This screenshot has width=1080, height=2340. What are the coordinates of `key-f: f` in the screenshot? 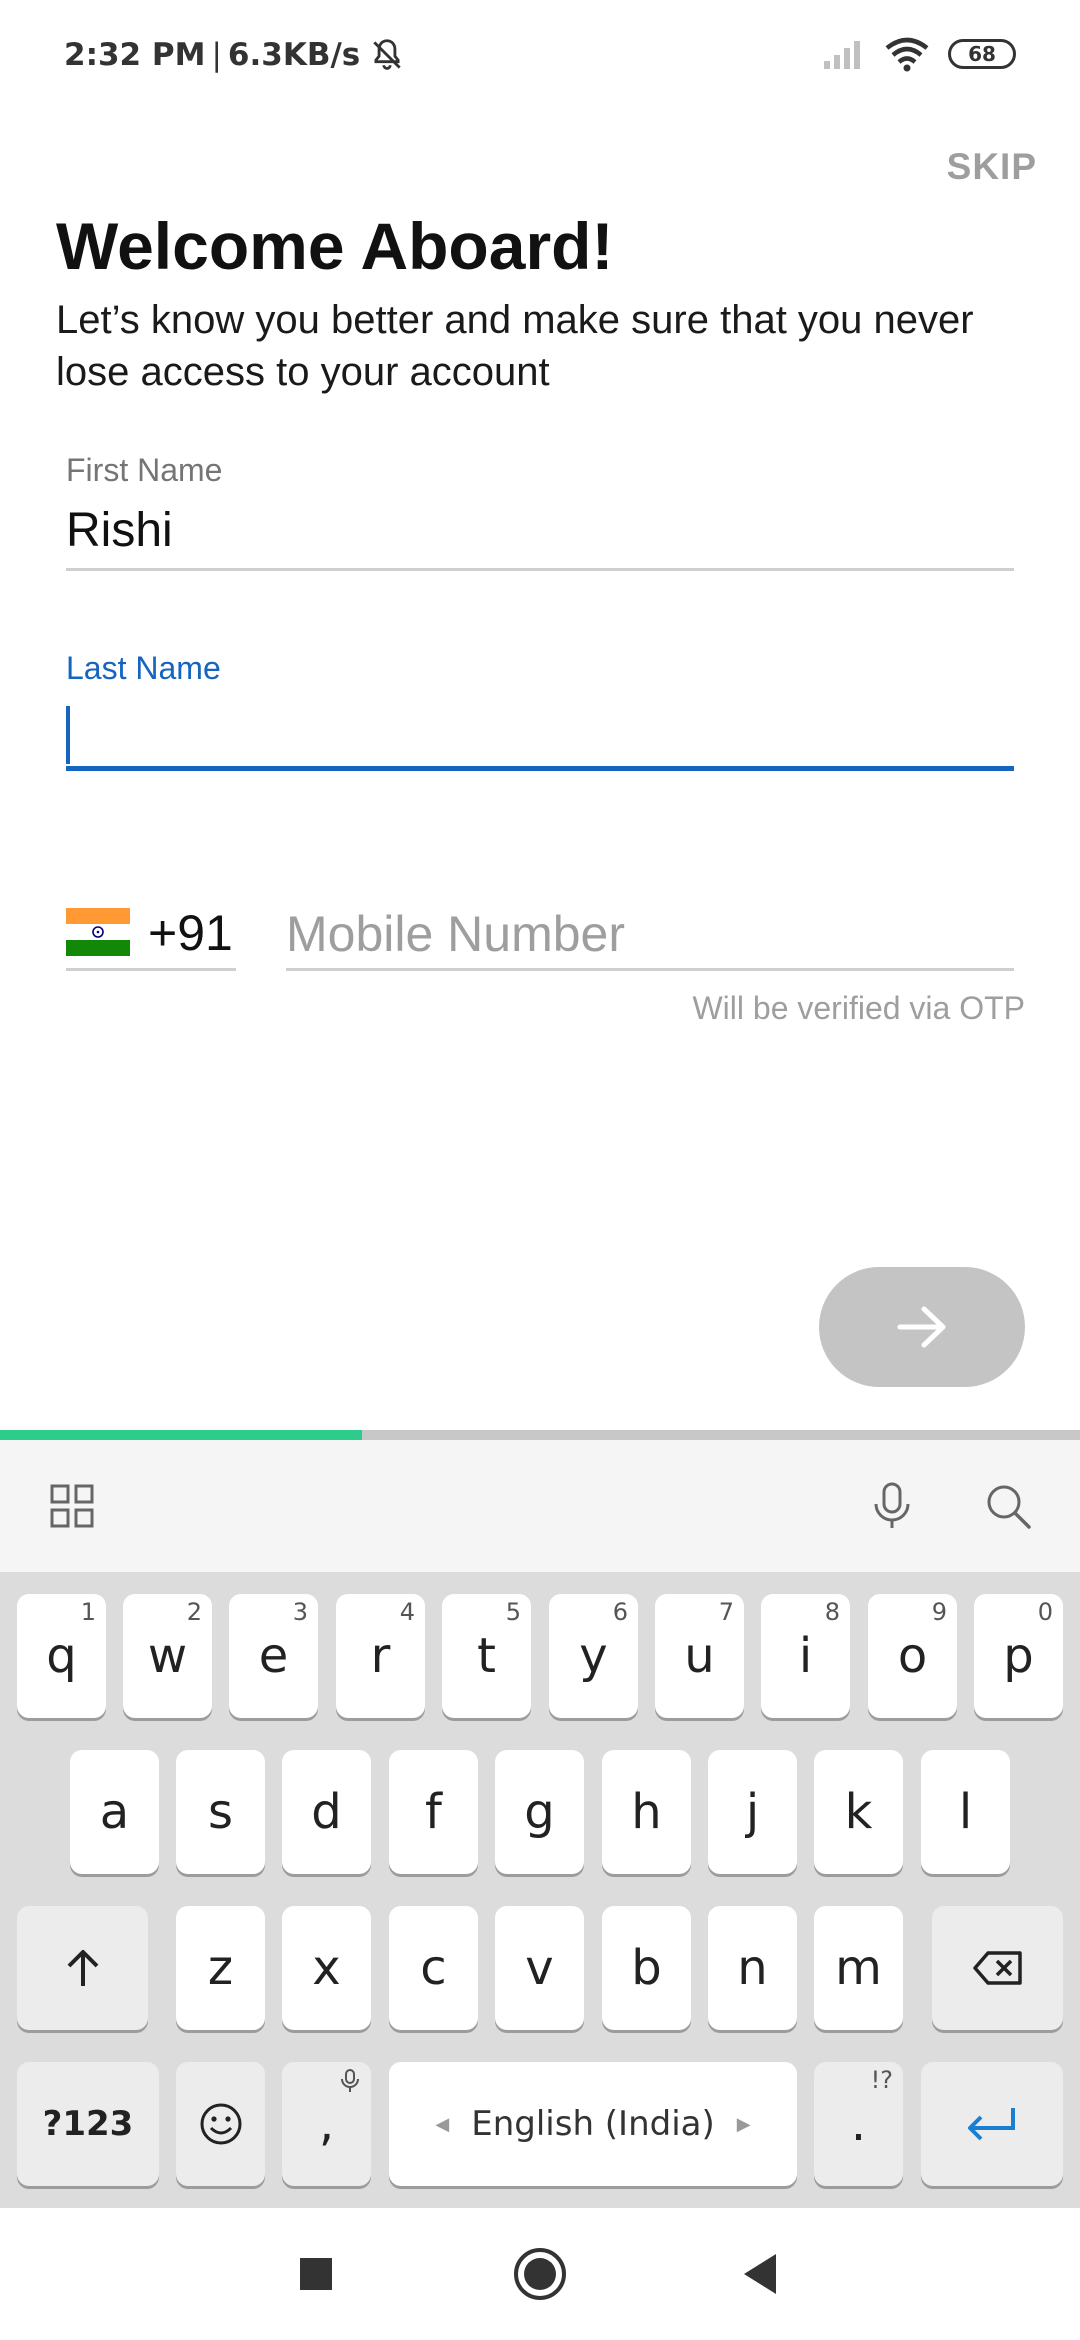 It's located at (433, 1812).